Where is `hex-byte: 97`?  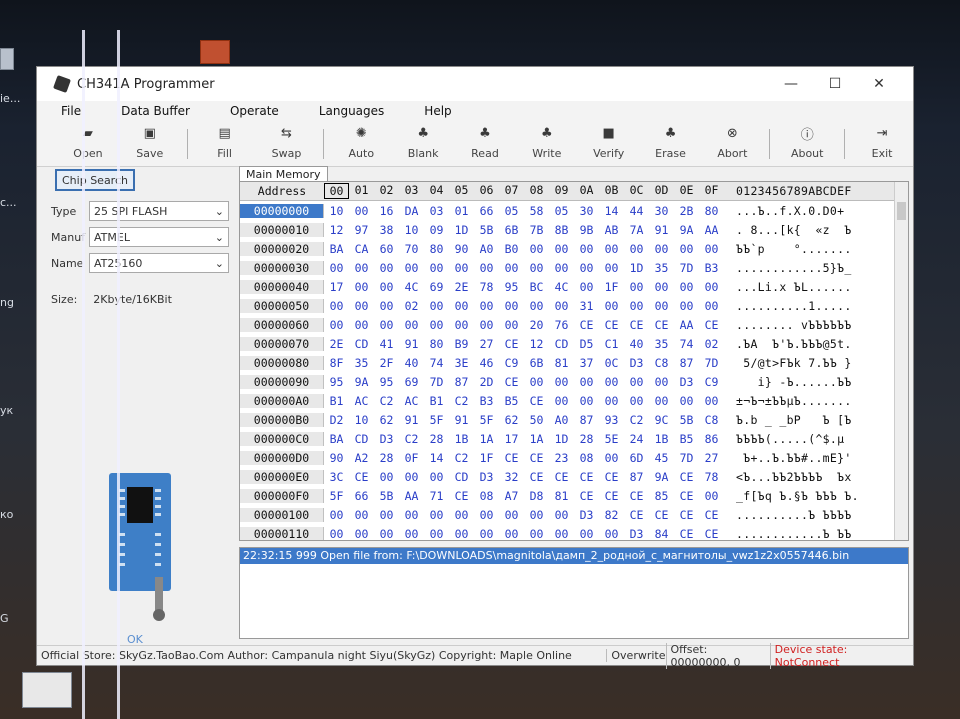 hex-byte: 97 is located at coordinates (361, 230).